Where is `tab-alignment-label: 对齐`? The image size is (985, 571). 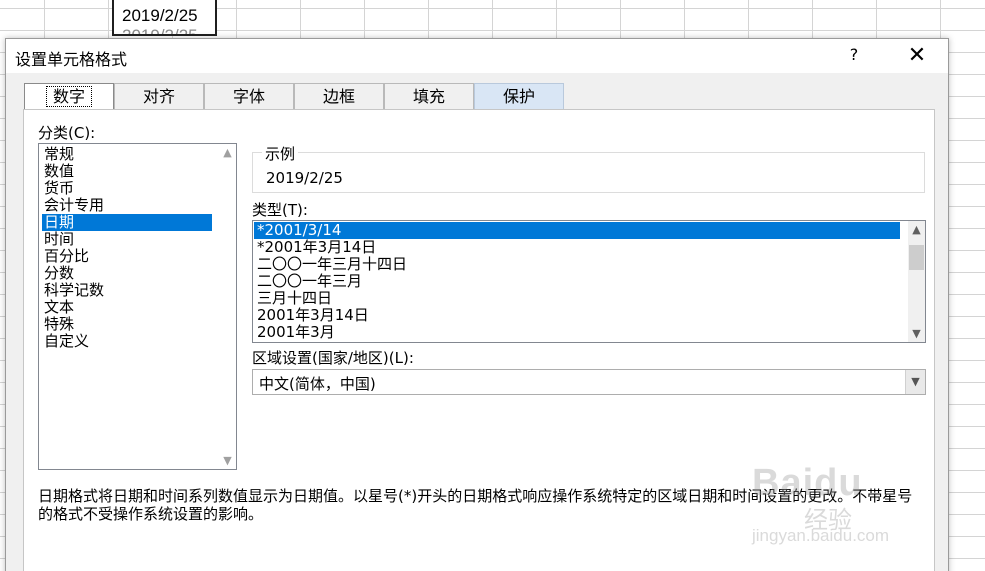
tab-alignment-label: 对齐 is located at coordinates (158, 96).